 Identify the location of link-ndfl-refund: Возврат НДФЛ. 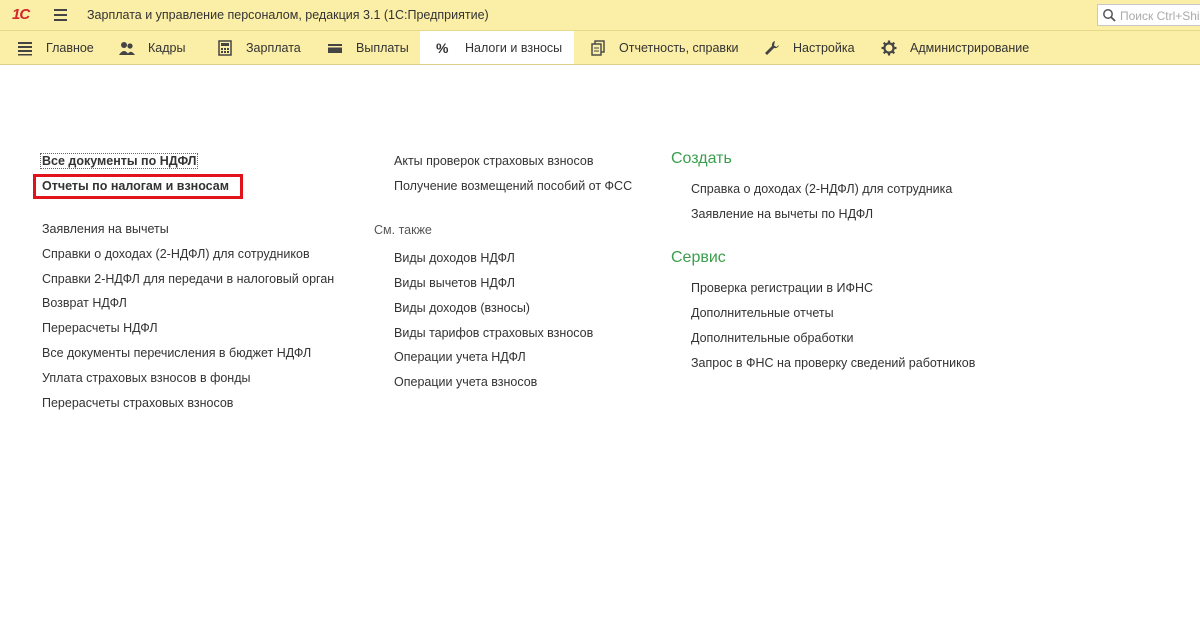
(84, 303).